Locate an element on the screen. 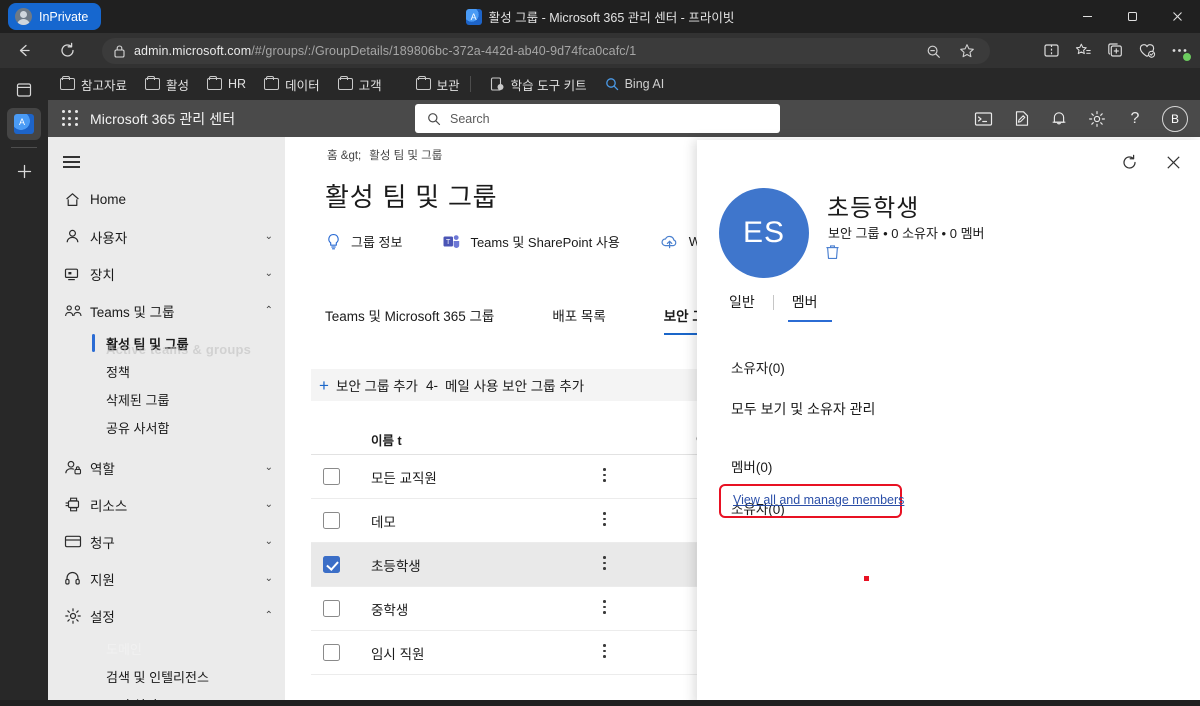 Image resolution: width=1200 pixels, height=706 pixels. sidebar-item-deleted-groups: 삭제된 그룹 is located at coordinates (166, 399).